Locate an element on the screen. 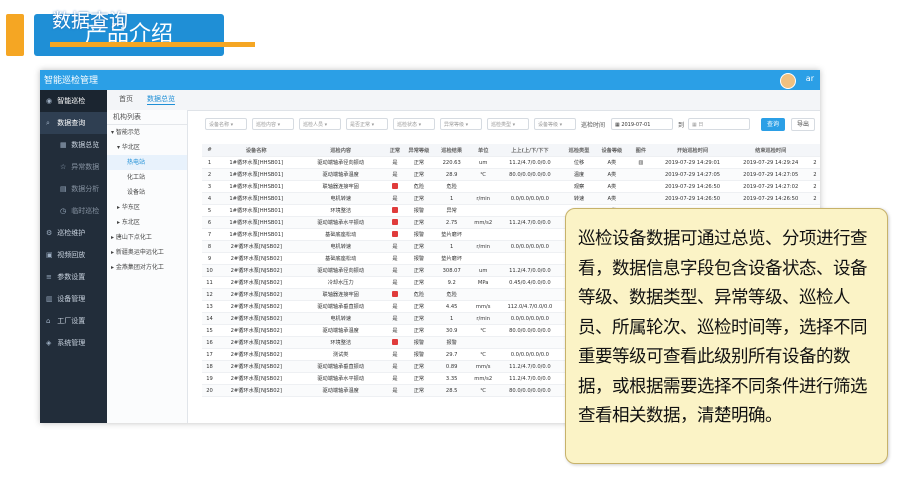  sidebar-item: ⌕ 数据查询 is located at coordinates (73, 123).